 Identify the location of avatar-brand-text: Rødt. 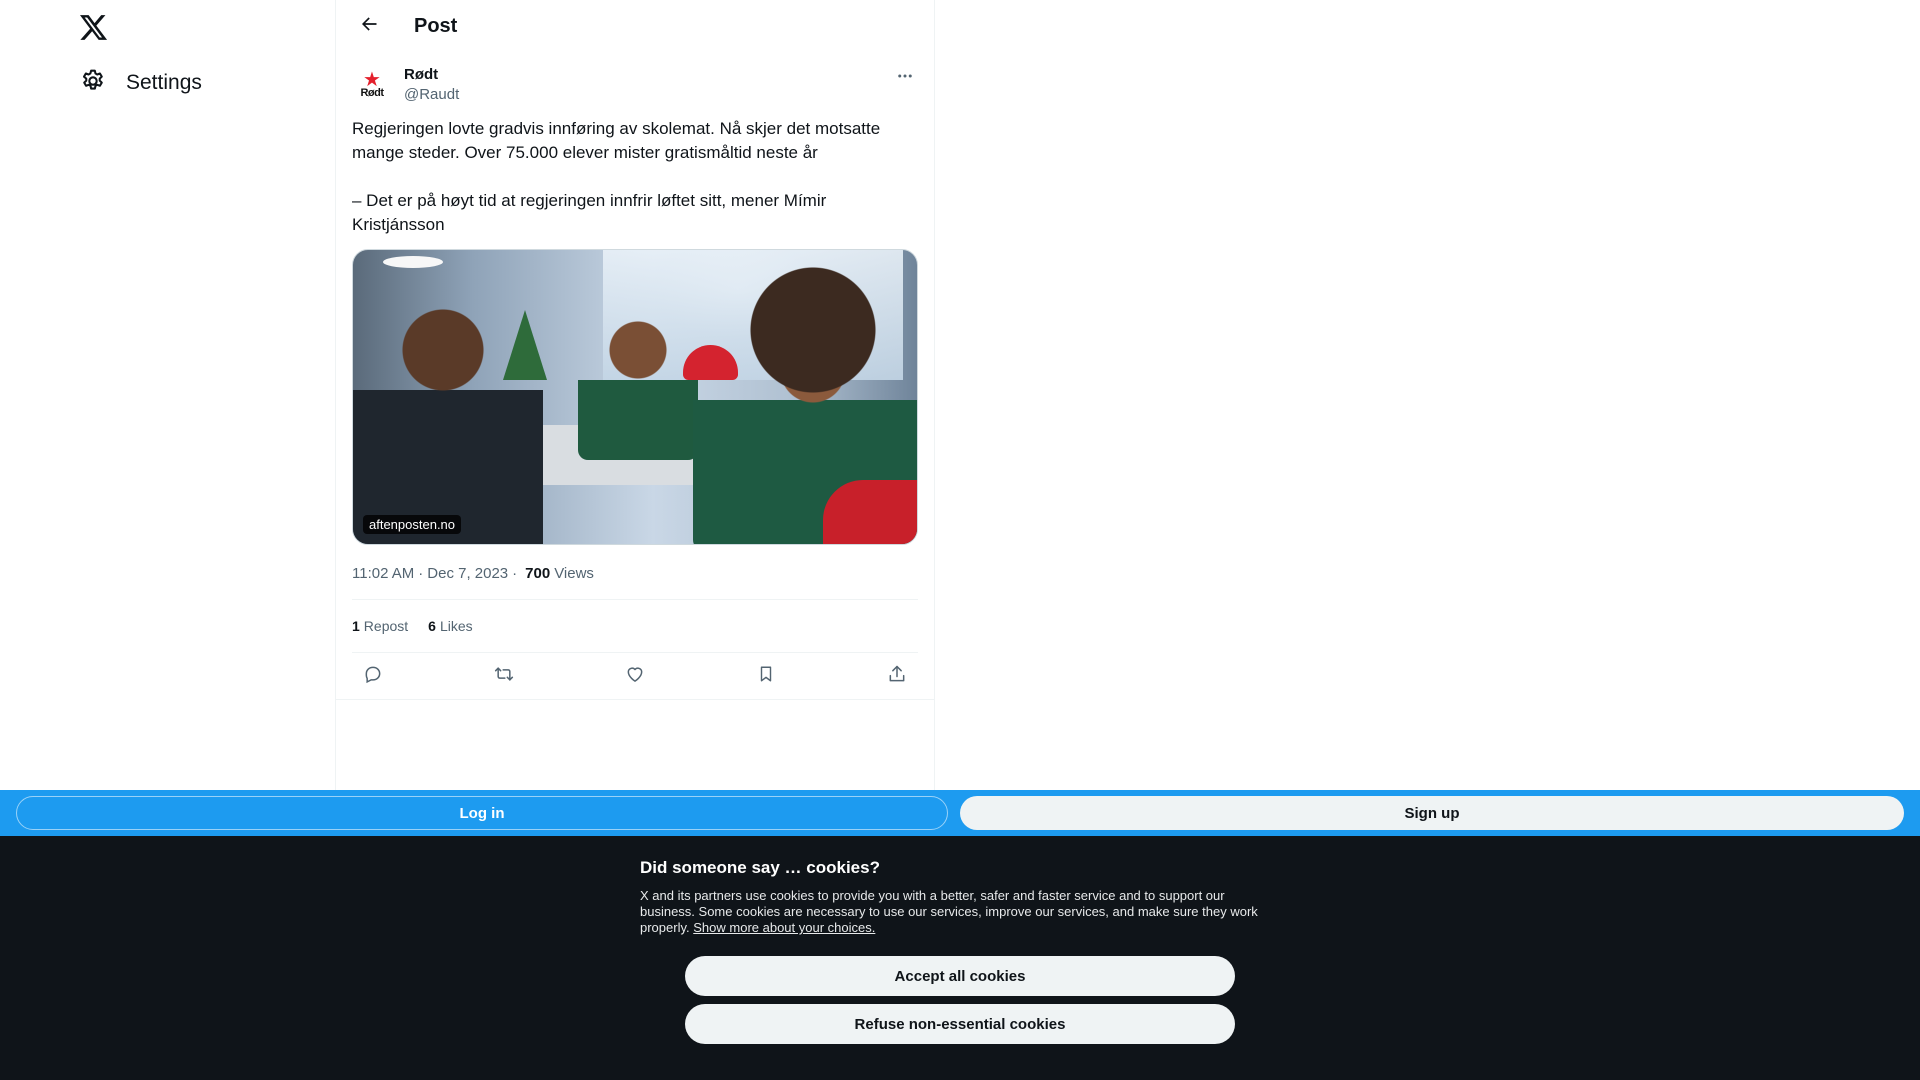
(372, 92).